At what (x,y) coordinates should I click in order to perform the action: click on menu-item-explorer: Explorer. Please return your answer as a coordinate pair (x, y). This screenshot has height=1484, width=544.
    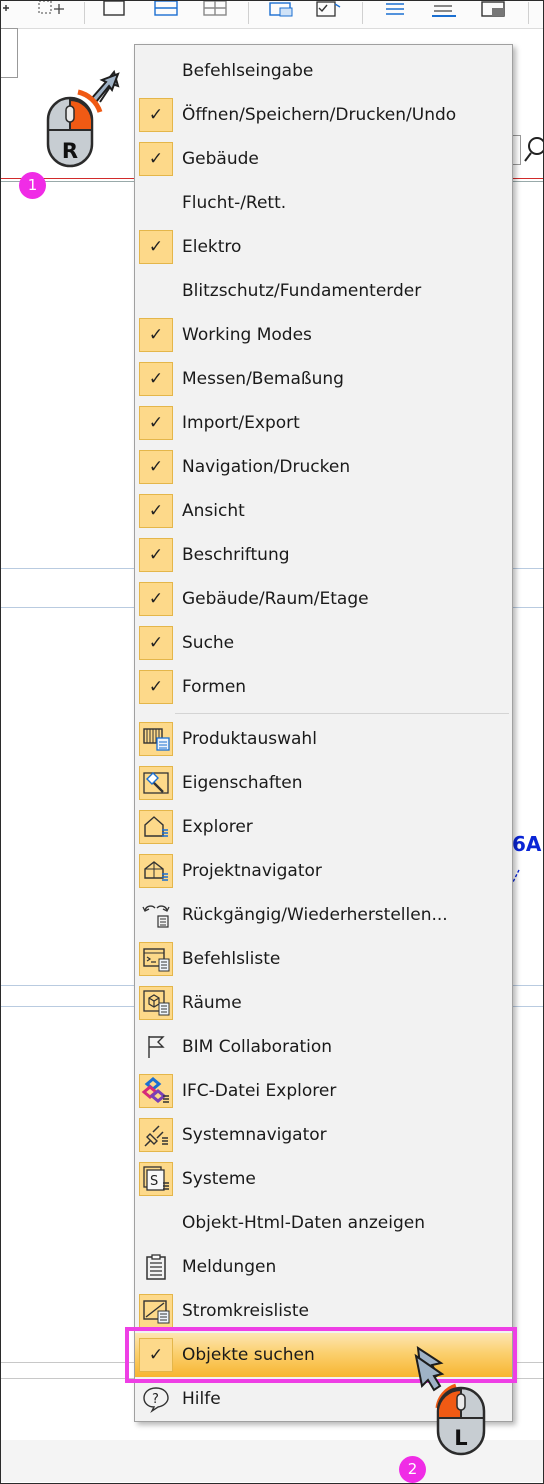
    Looking at the image, I should click on (323, 827).